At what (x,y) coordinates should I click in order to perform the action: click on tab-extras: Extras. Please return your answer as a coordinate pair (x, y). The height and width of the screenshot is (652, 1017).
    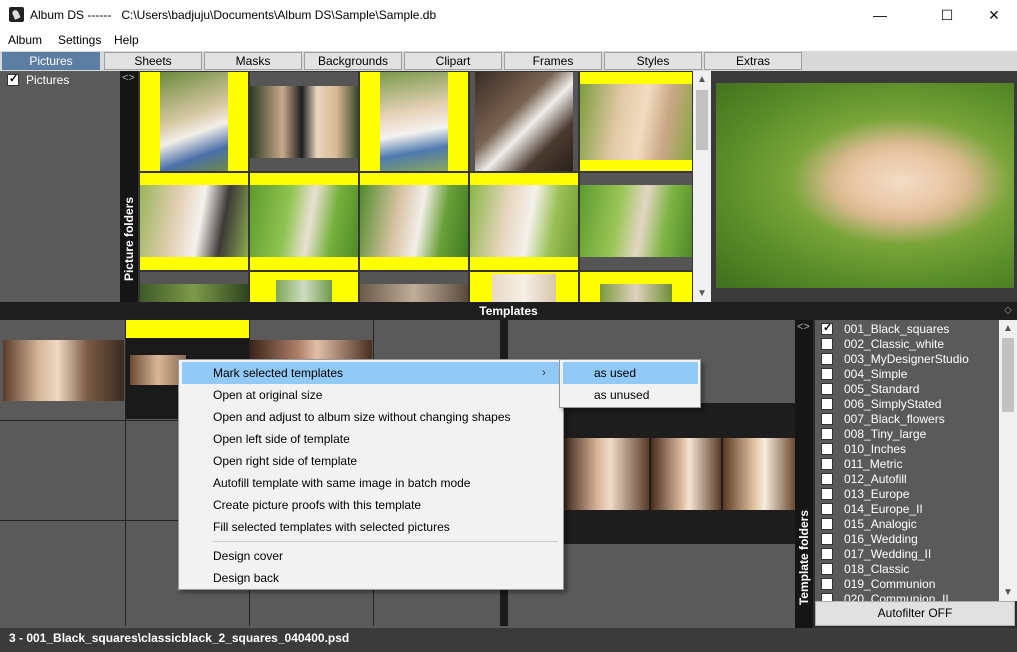
    Looking at the image, I should click on (753, 61).